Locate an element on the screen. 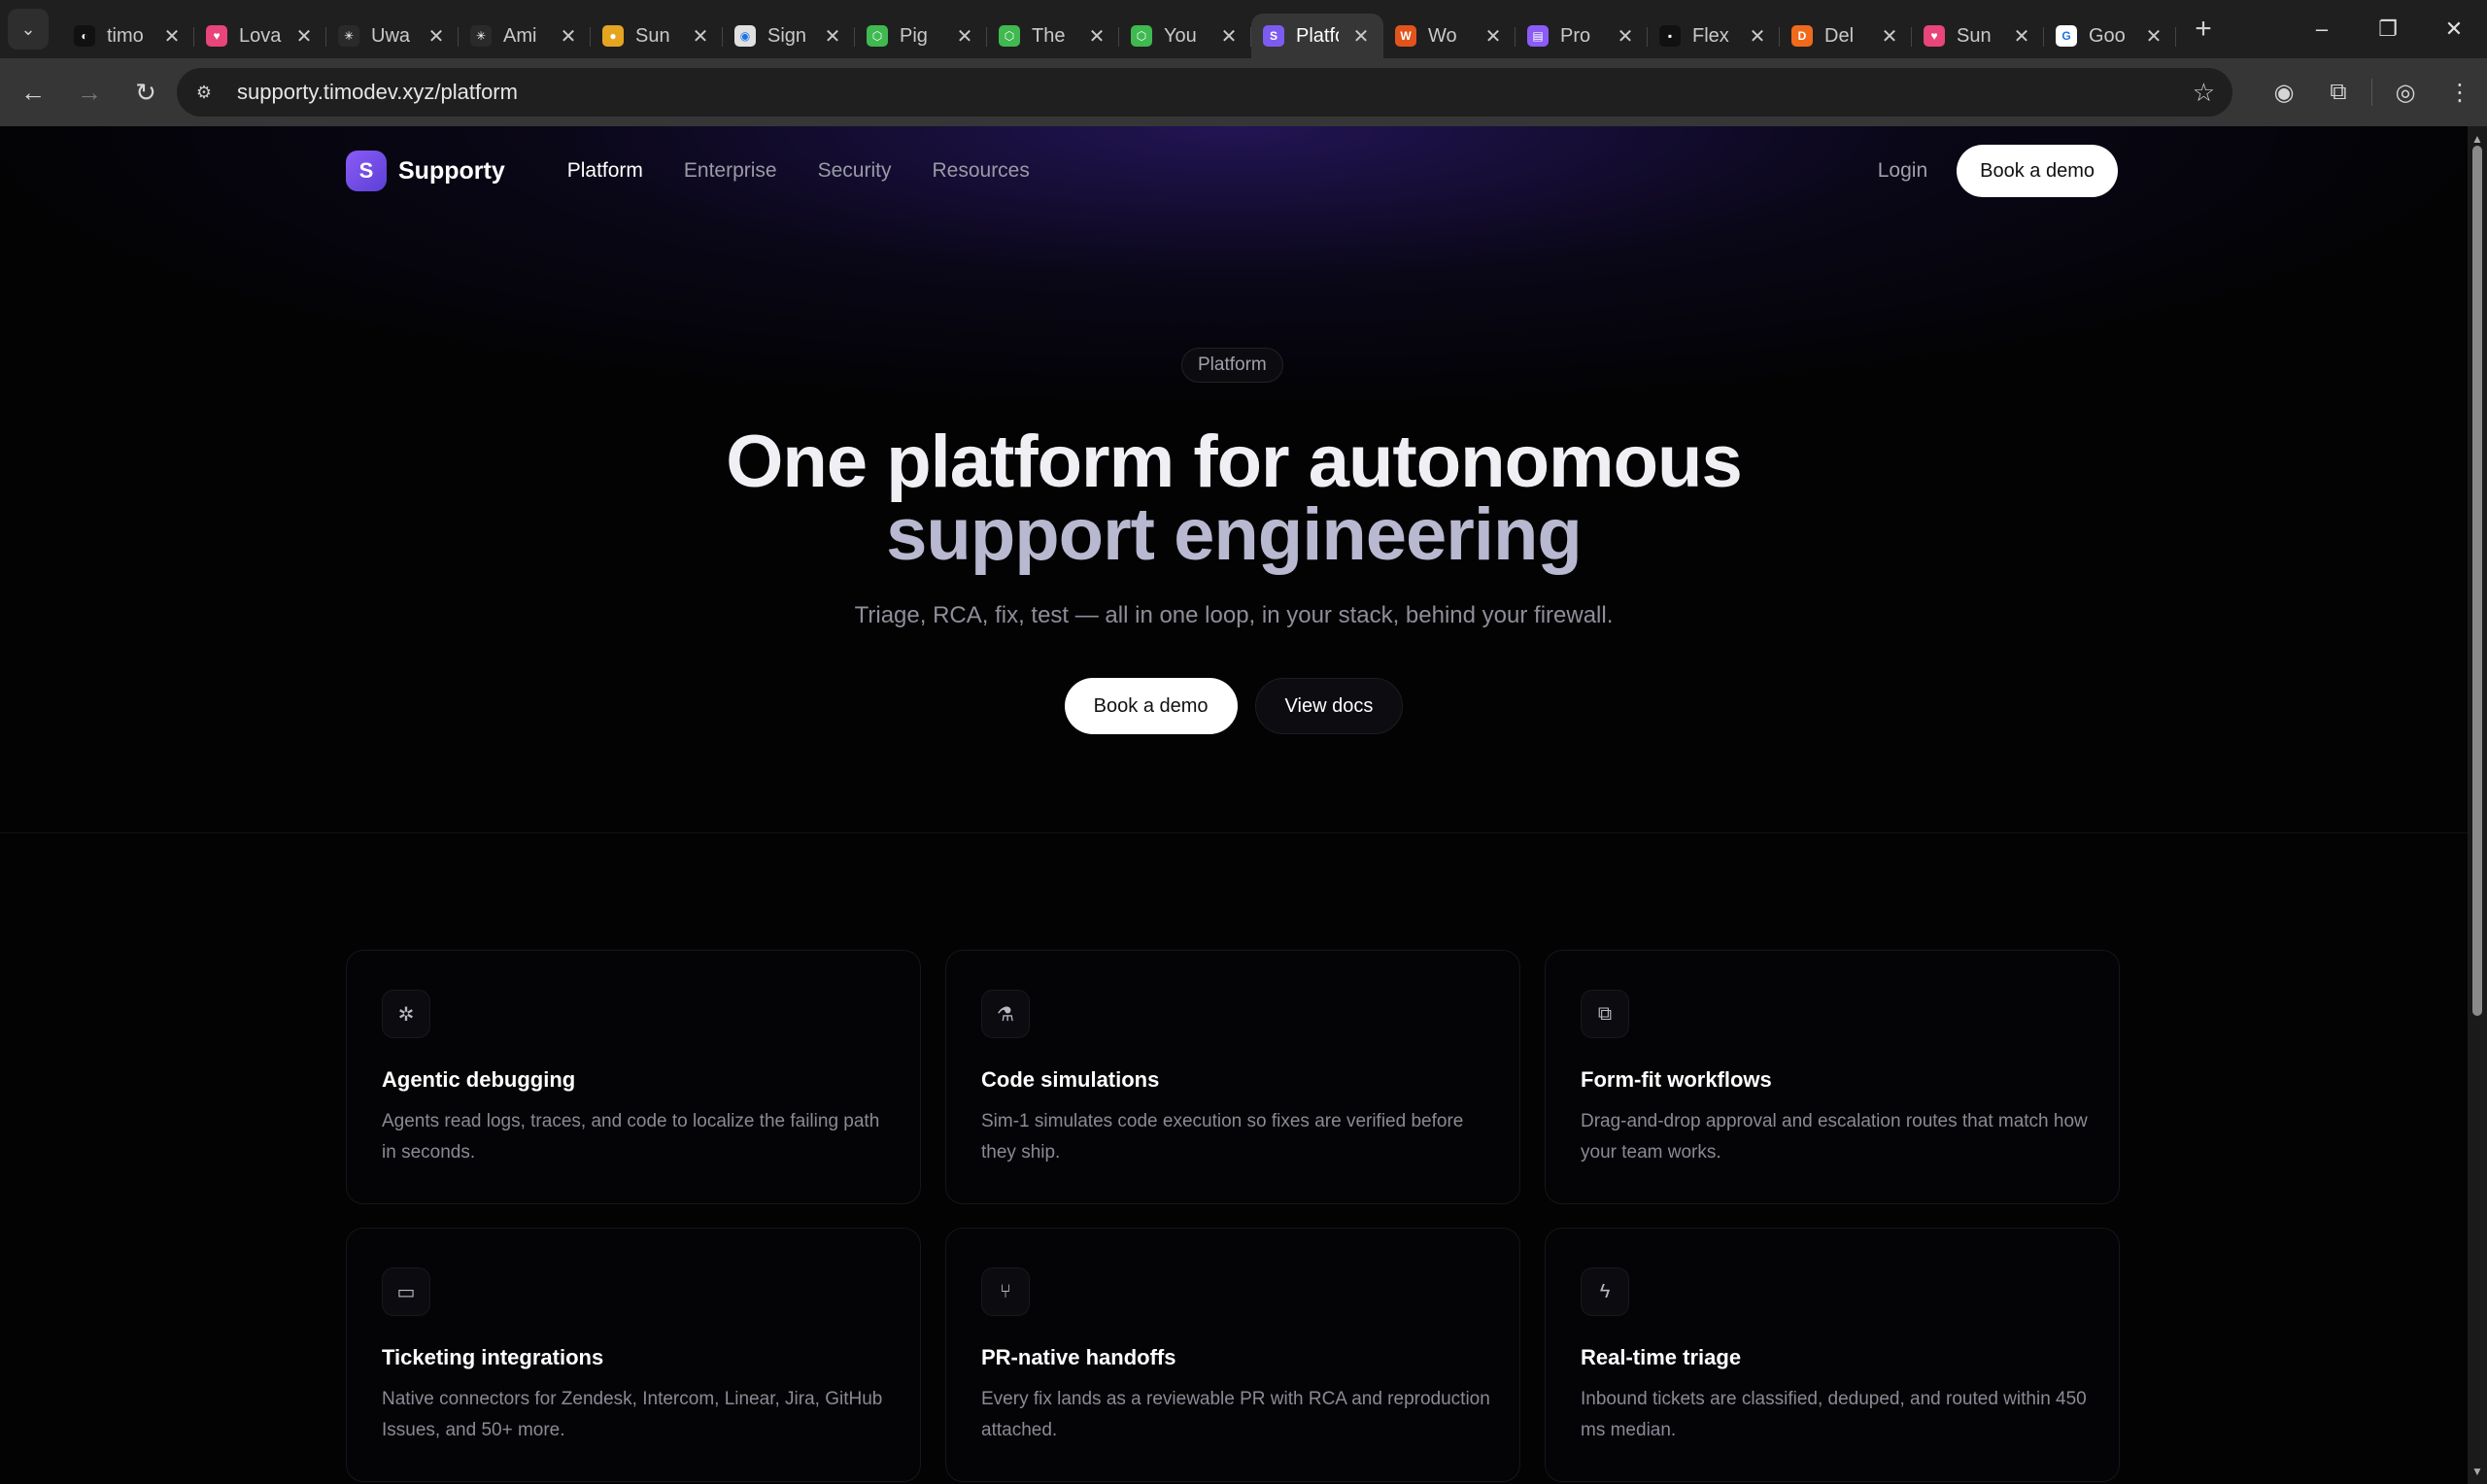 This screenshot has height=1484, width=2487. browser-tab: ▪ Flex ✕ is located at coordinates (1714, 36).